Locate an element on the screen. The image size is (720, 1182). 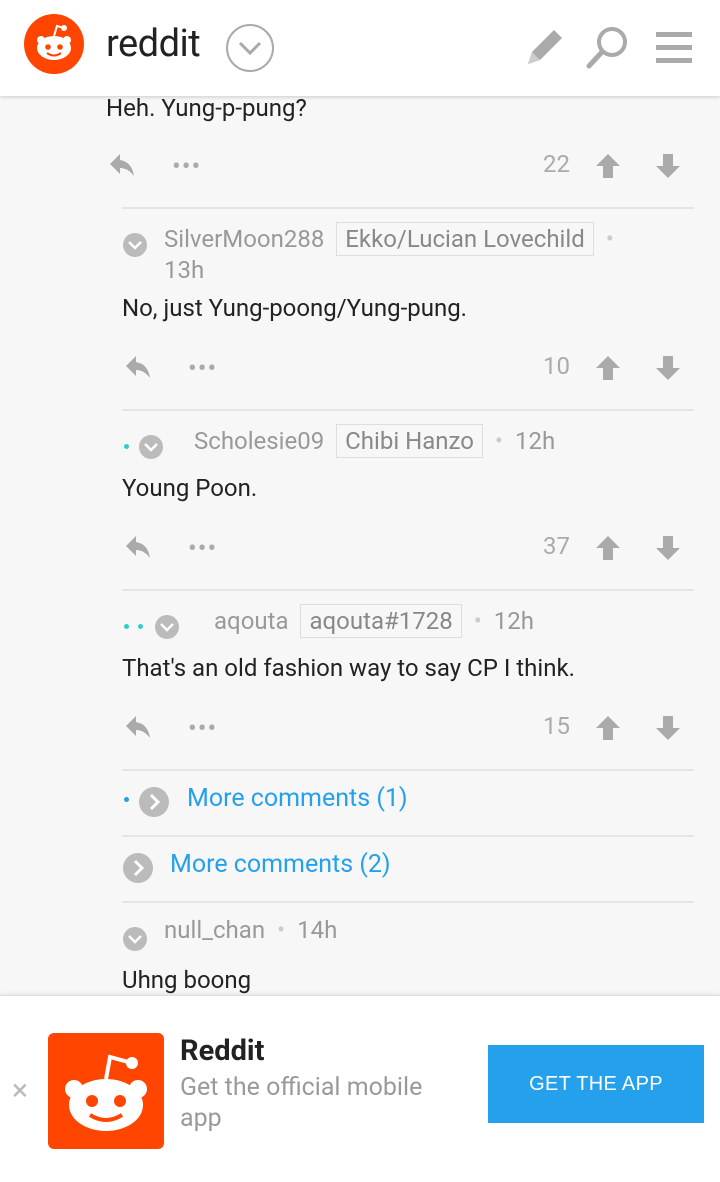
comment-body: No, just Yung-poong/Yung-pung. is located at coordinates (294, 308).